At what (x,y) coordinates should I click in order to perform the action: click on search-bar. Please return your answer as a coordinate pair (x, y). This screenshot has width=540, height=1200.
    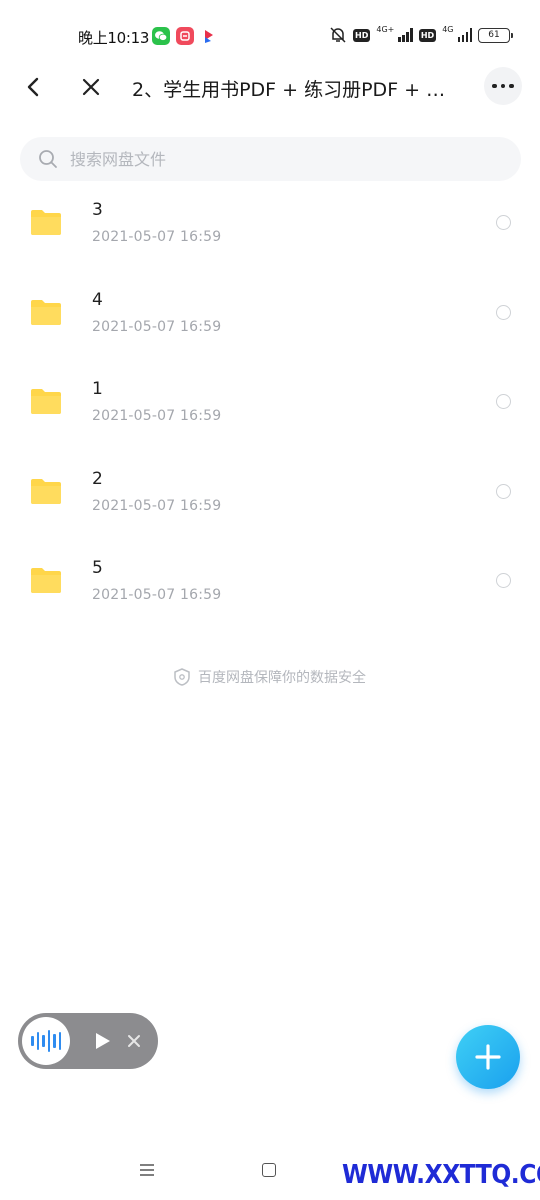
    Looking at the image, I should click on (270, 159).